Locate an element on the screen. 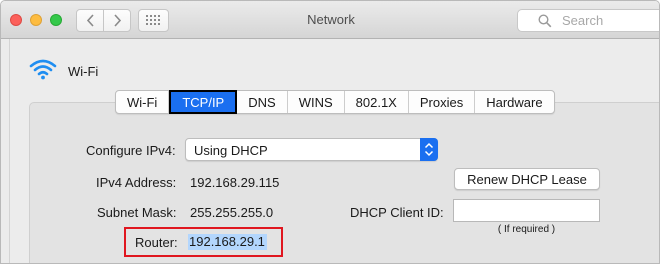 The image size is (660, 264). tab-tcpip: TCP/IP is located at coordinates (203, 102).